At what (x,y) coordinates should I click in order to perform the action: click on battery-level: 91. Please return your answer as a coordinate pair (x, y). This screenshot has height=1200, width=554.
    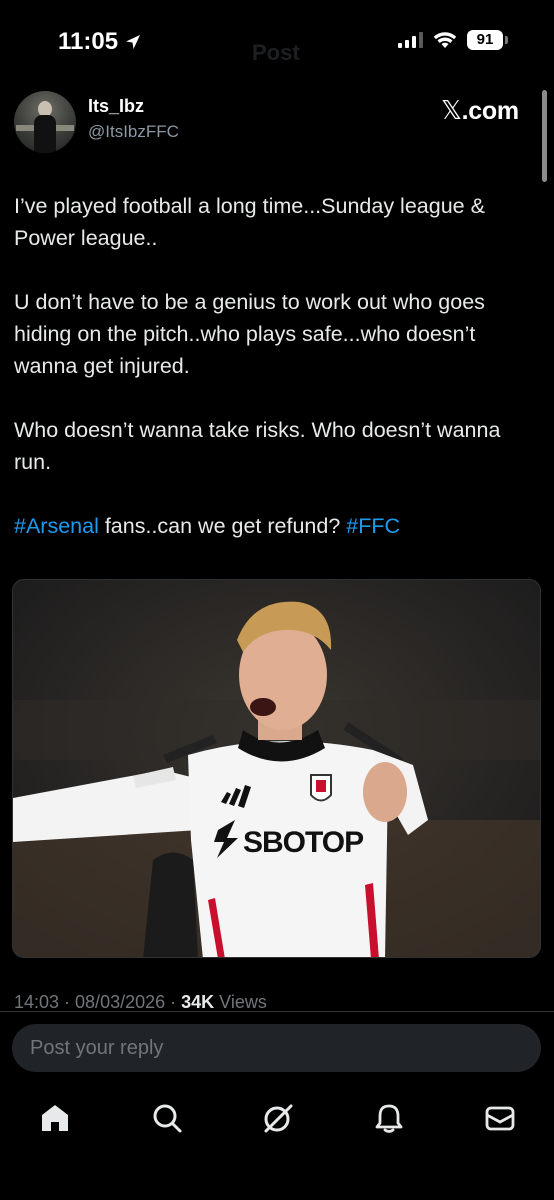
    Looking at the image, I should click on (485, 40).